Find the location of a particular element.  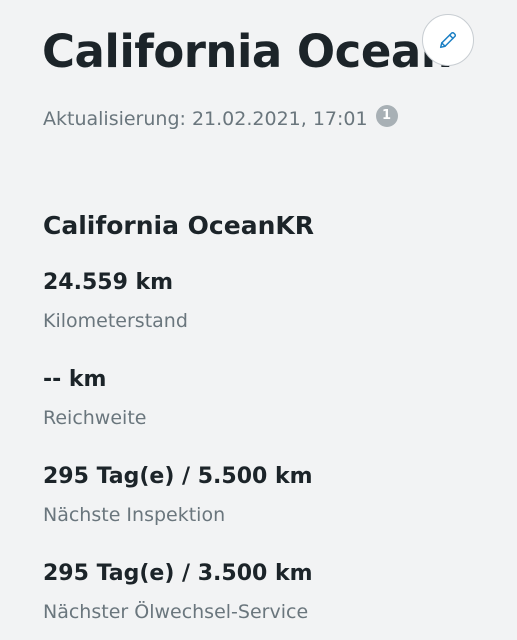

stat-label: Nächster Ölwechsel-Service is located at coordinates (176, 612).